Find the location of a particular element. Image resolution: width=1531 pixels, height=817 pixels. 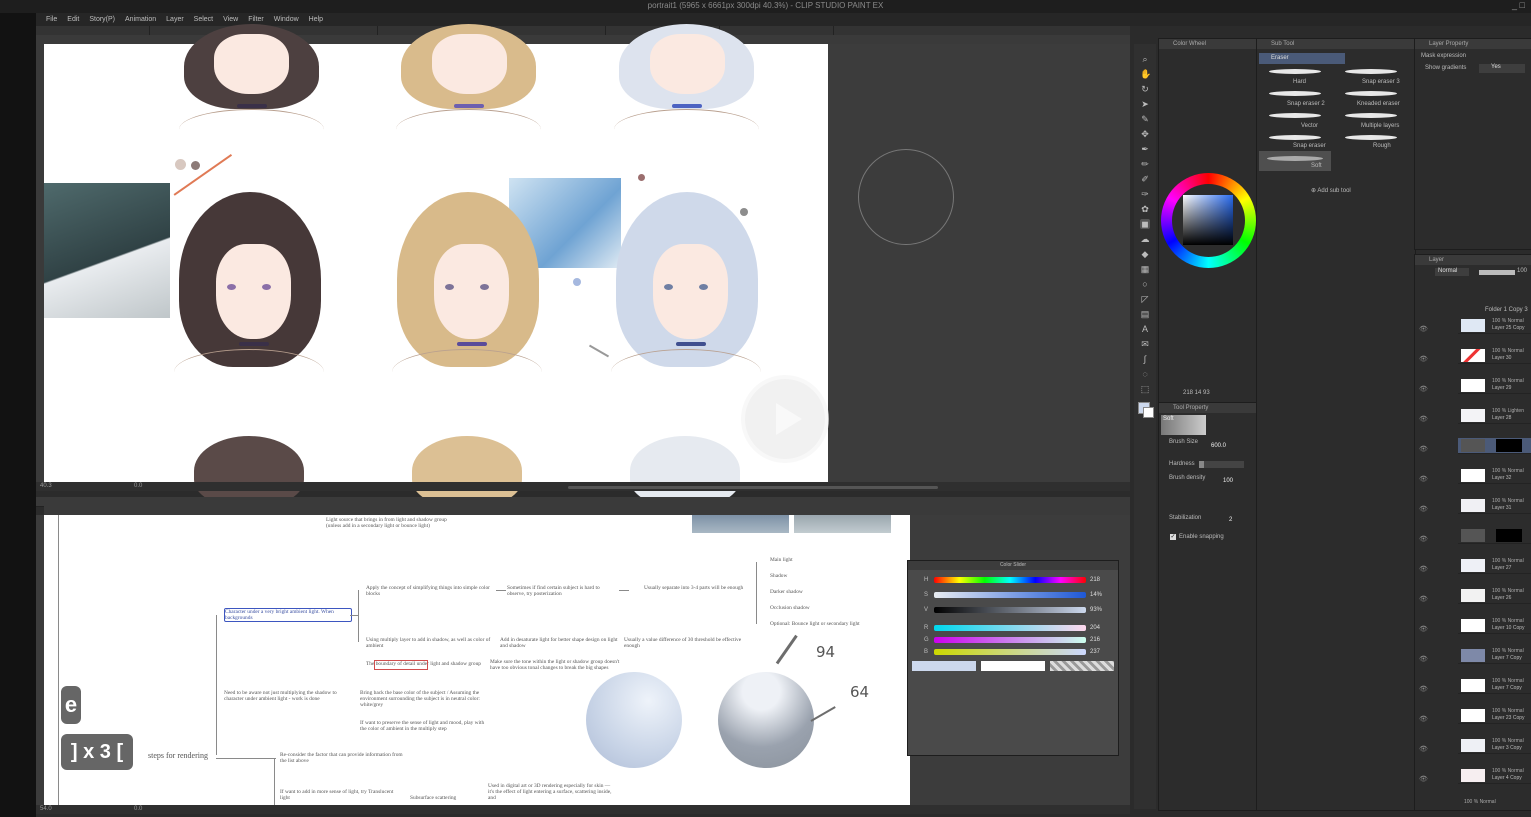

saturation-value-square is located at coordinates (1208, 220).